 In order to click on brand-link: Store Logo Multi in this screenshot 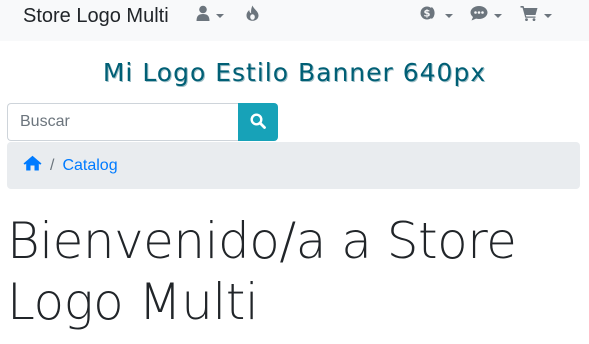, I will do `click(96, 16)`.